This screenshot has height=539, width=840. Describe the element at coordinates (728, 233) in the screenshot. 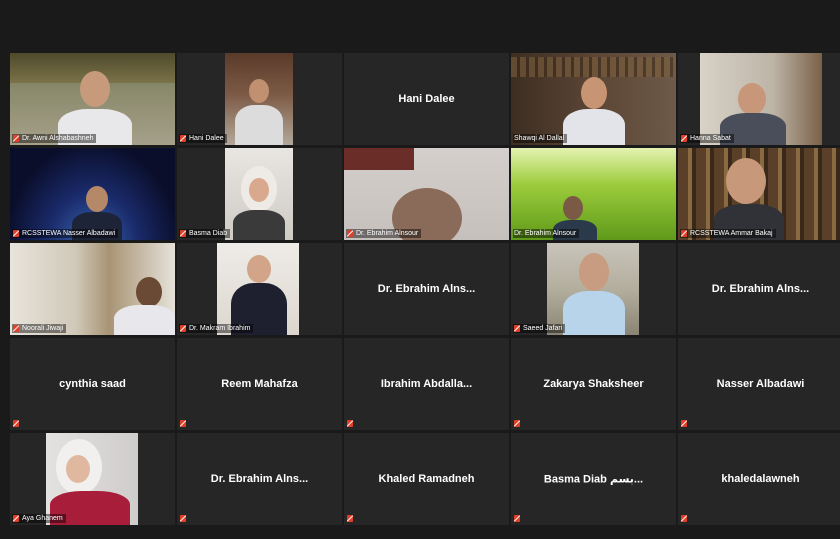

I see `participant-name-label: RCSSTEWA Ammar Bakaj` at that location.